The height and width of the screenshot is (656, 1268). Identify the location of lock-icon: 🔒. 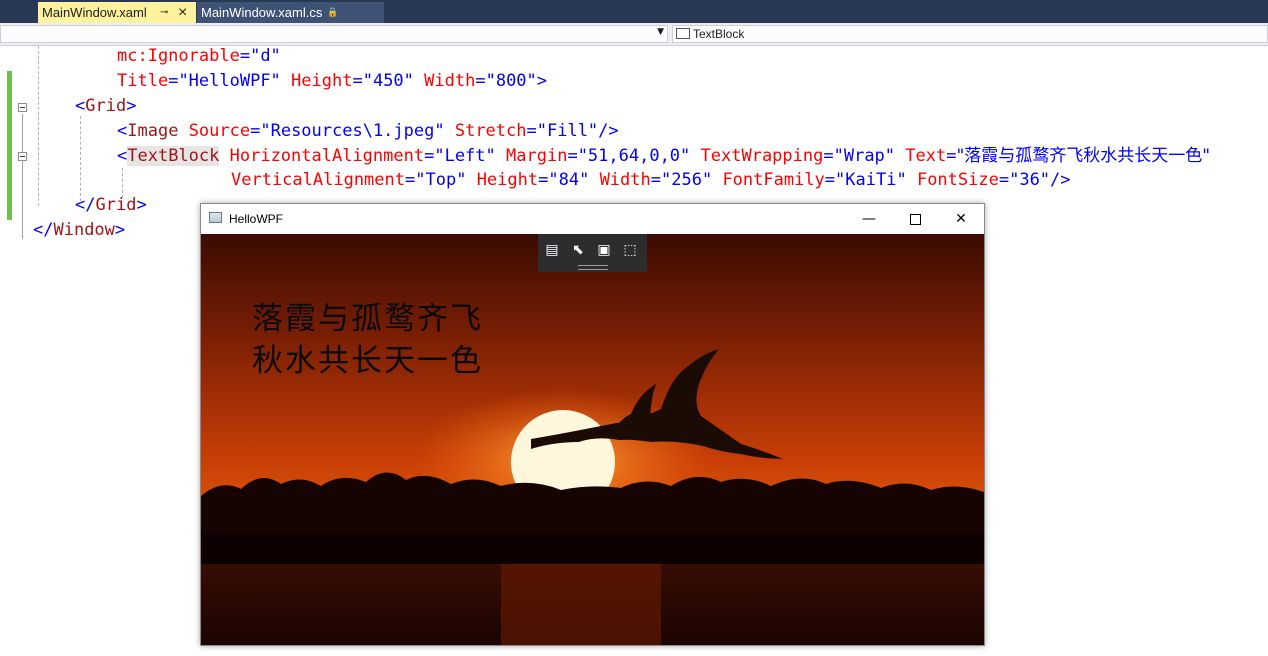
(333, 12).